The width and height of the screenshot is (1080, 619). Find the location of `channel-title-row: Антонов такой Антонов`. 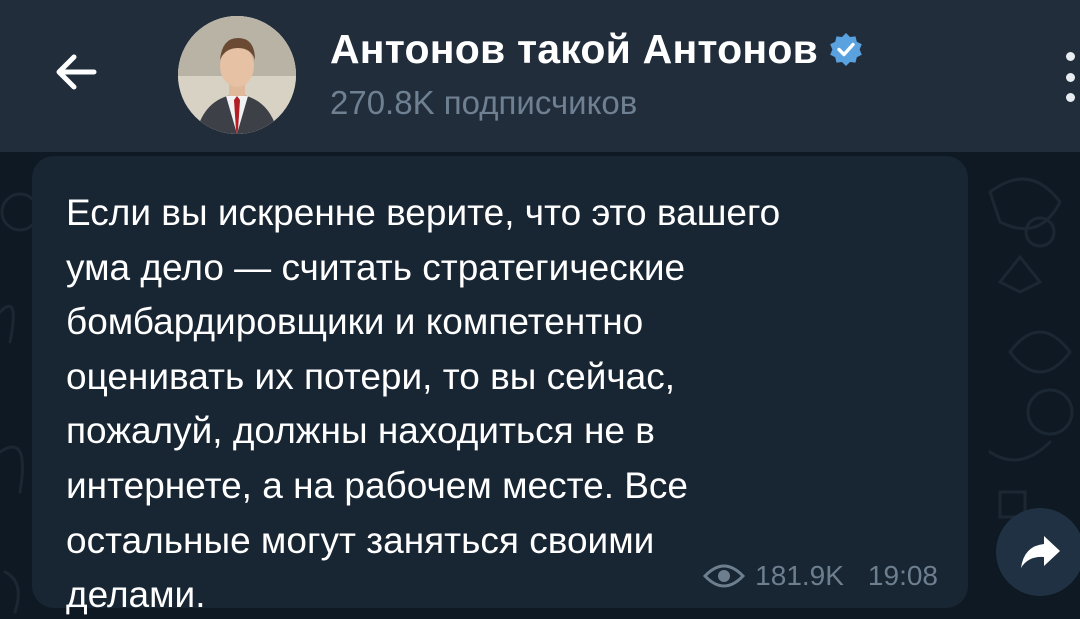

channel-title-row: Антонов такой Антонов is located at coordinates (597, 49).